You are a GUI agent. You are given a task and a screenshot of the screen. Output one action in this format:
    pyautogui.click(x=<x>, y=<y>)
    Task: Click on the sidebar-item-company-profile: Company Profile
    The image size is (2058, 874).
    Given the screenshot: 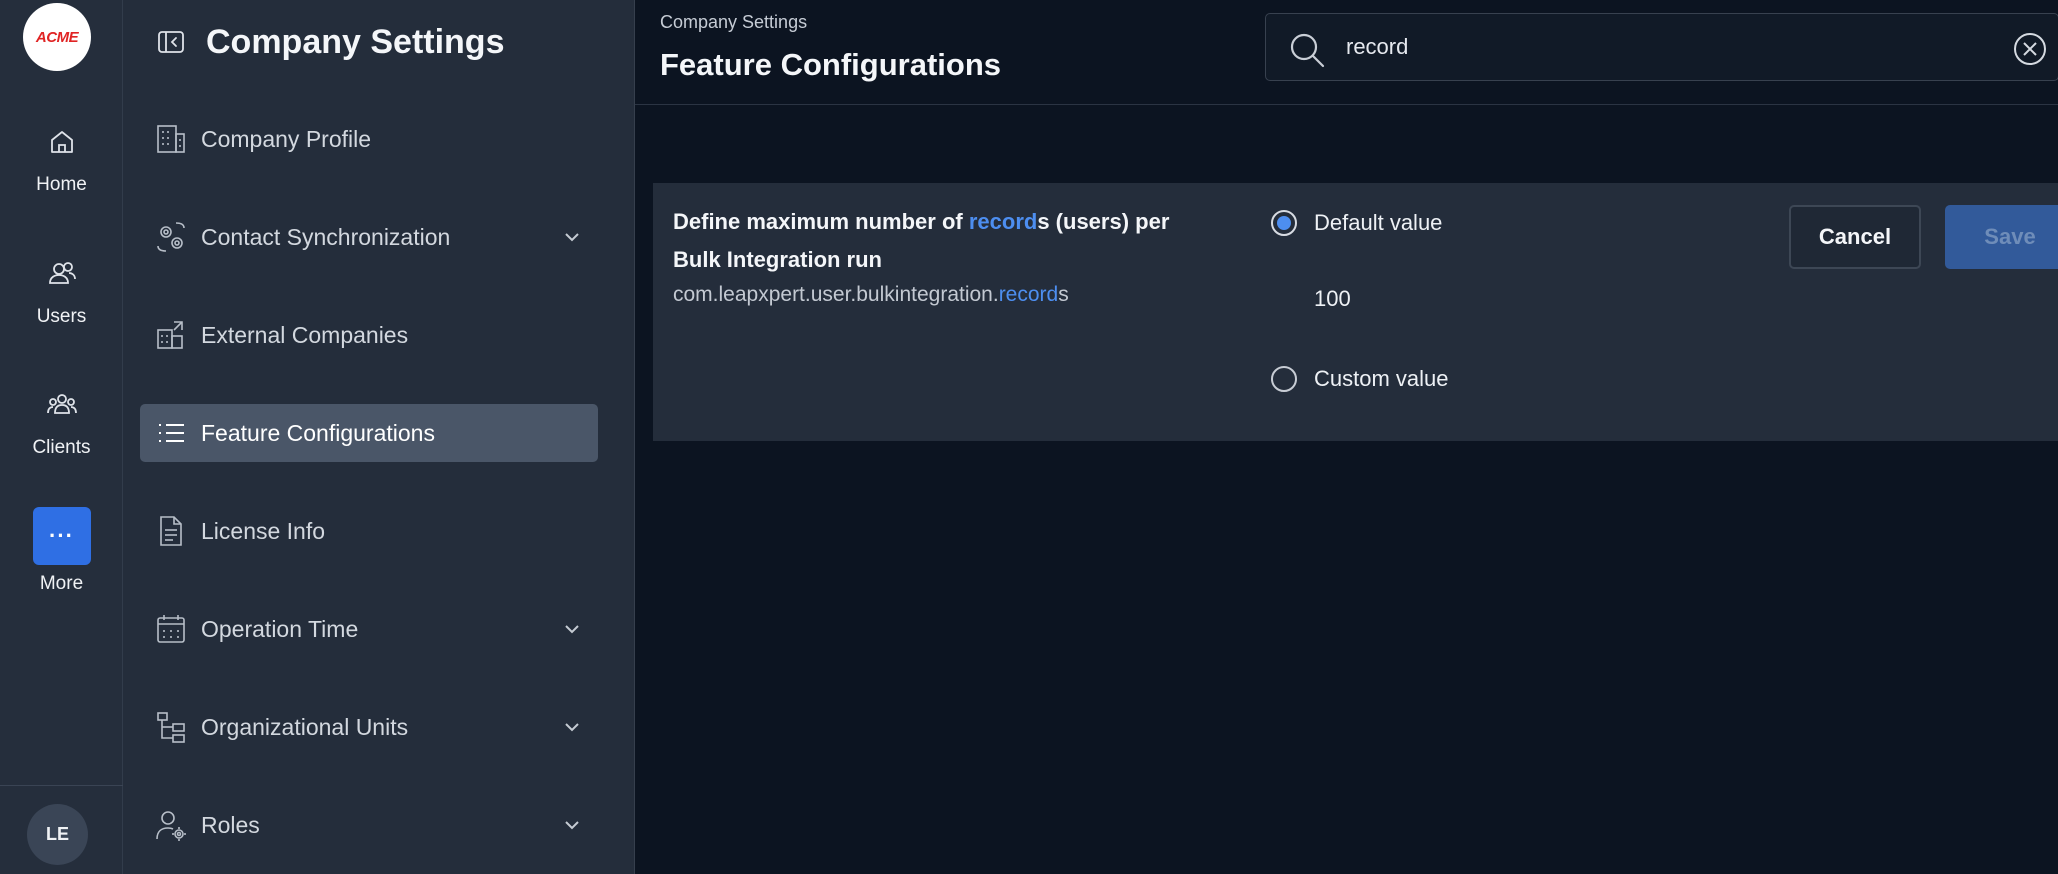 What is the action you would take?
    pyautogui.click(x=369, y=139)
    